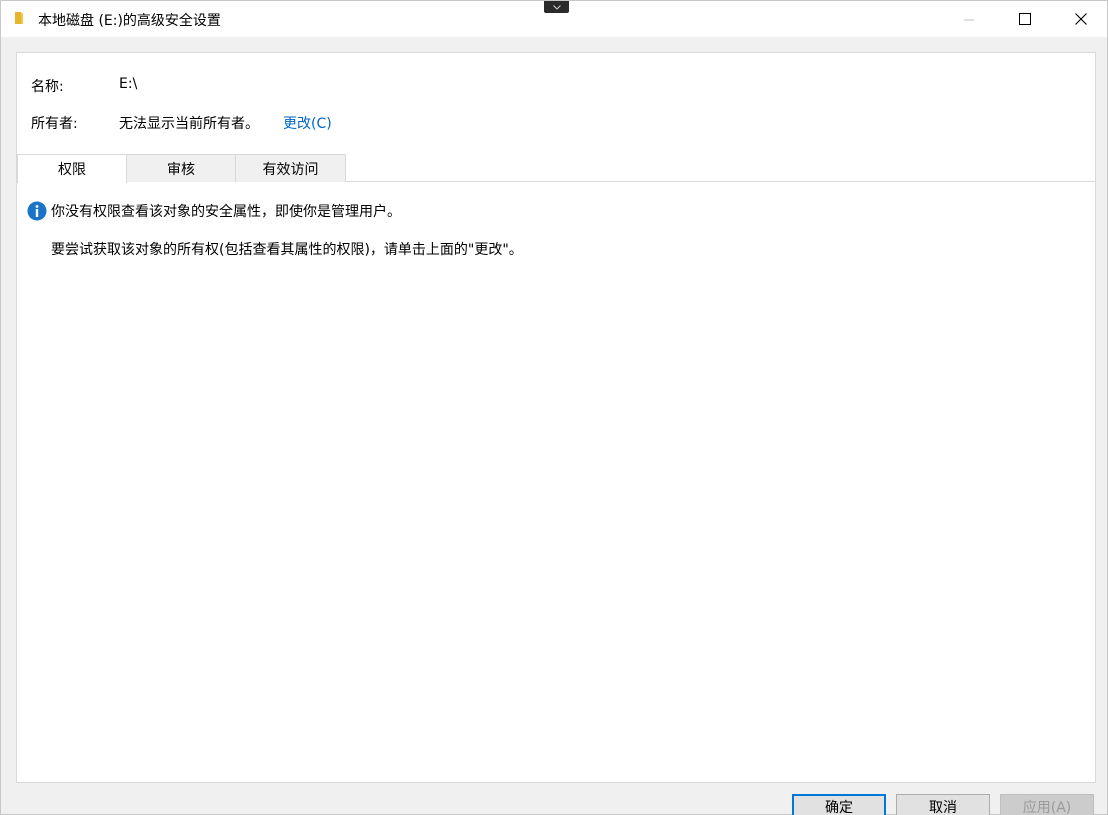  What do you see at coordinates (181, 168) in the screenshot?
I see `tab-auditing: 审核` at bounding box center [181, 168].